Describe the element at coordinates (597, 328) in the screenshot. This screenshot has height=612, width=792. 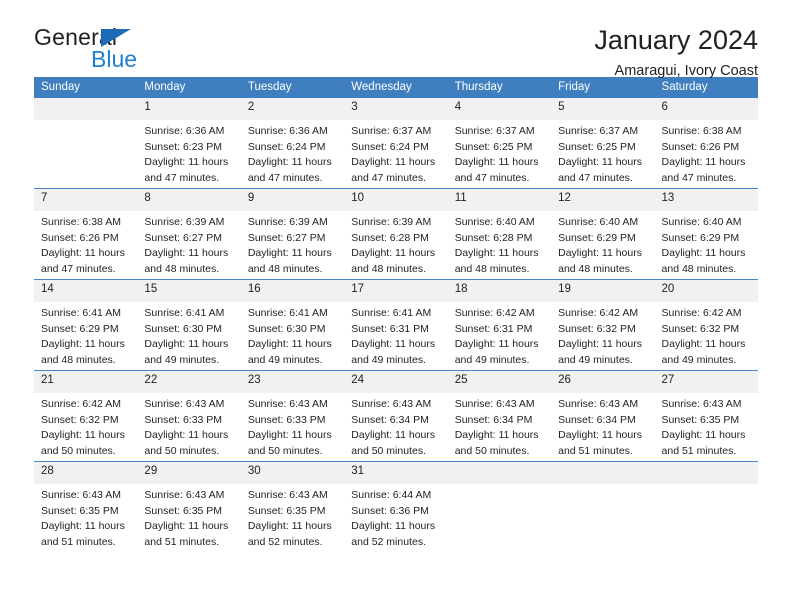
I see `sunset-text: Sunset: 6:32 PM` at that location.